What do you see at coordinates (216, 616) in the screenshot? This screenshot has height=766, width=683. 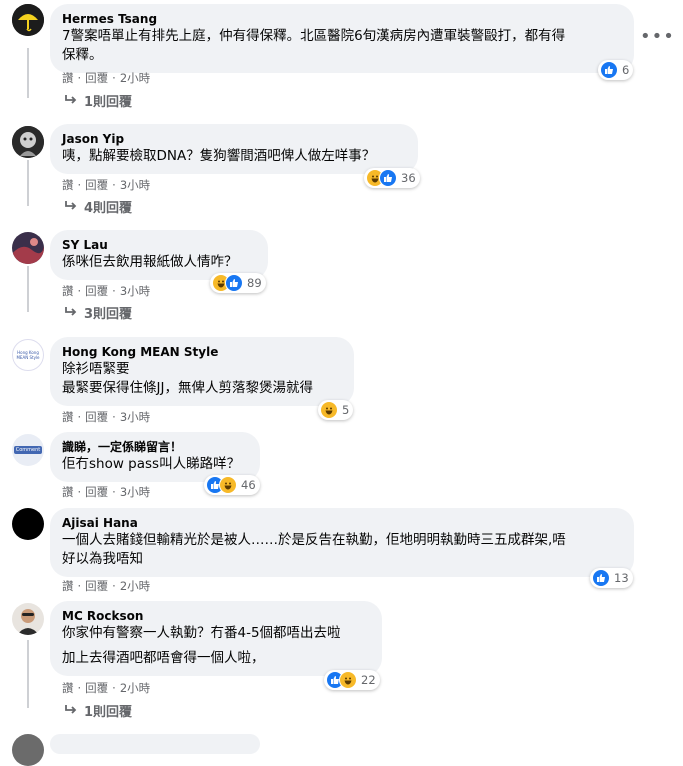 I see `comment-author: MC Rockson` at bounding box center [216, 616].